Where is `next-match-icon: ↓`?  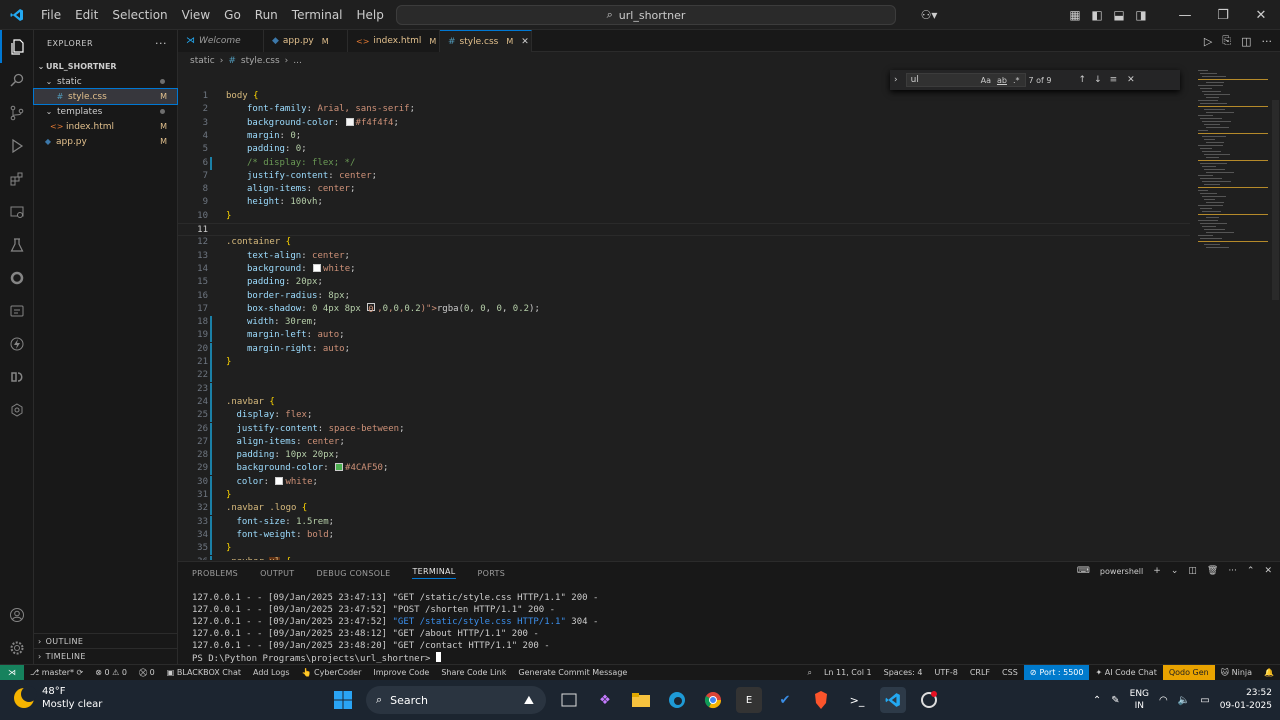 next-match-icon: ↓ is located at coordinates (1098, 80).